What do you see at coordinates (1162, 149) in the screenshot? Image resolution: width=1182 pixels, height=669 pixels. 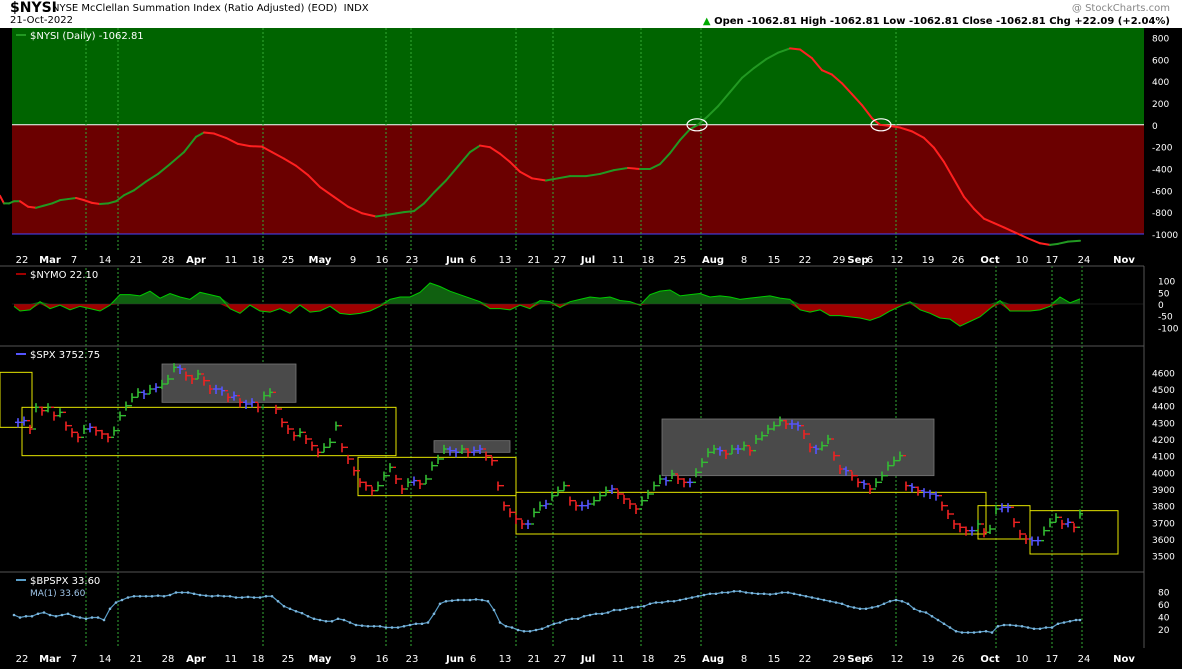 I see `nysi-y-tick: -200` at bounding box center [1162, 149].